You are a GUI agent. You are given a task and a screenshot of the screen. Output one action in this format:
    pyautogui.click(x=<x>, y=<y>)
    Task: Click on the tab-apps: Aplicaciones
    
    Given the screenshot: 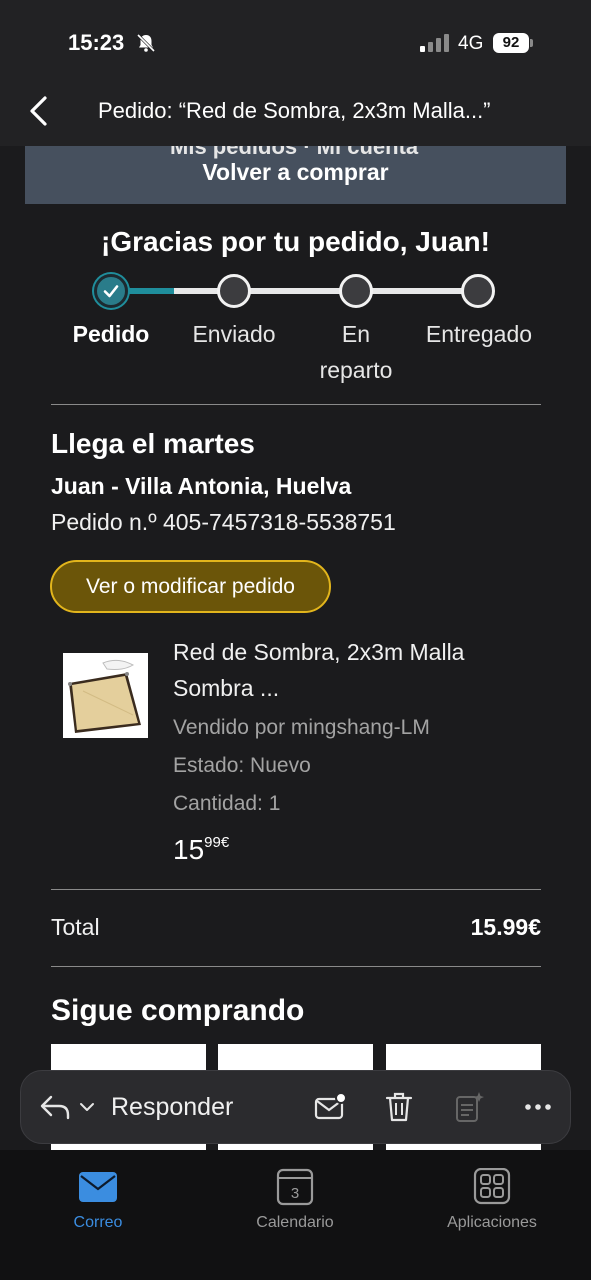 What is the action you would take?
    pyautogui.click(x=492, y=1200)
    